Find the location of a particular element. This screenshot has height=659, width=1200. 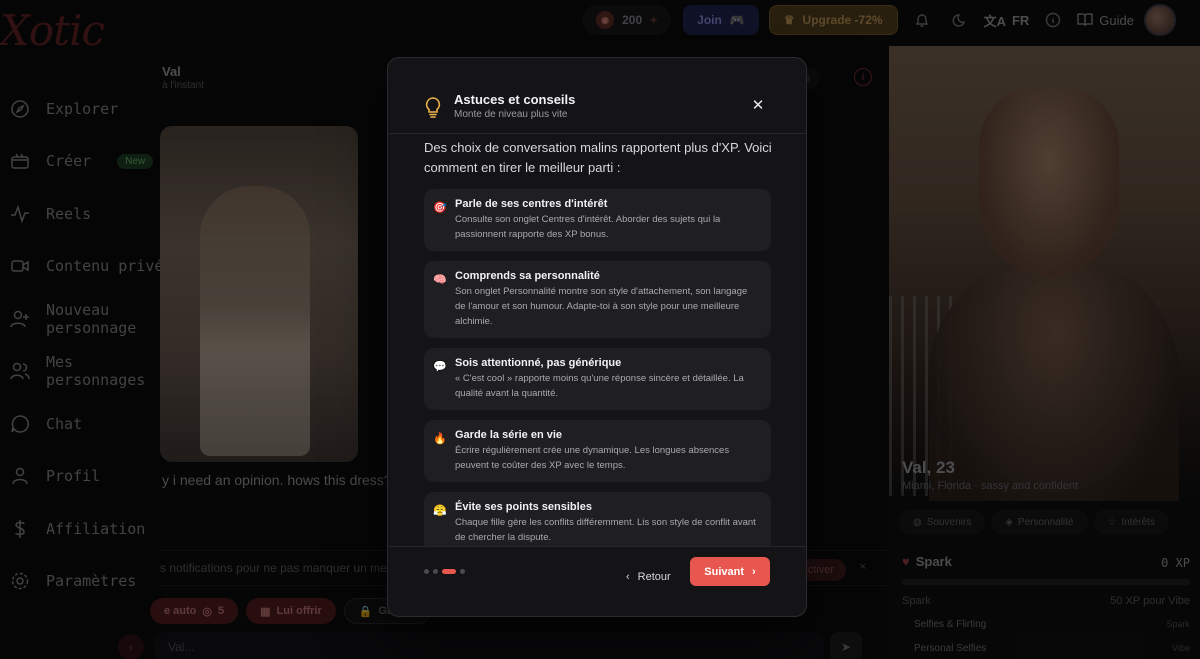

fire-icon: 🔥 is located at coordinates (440, 439).